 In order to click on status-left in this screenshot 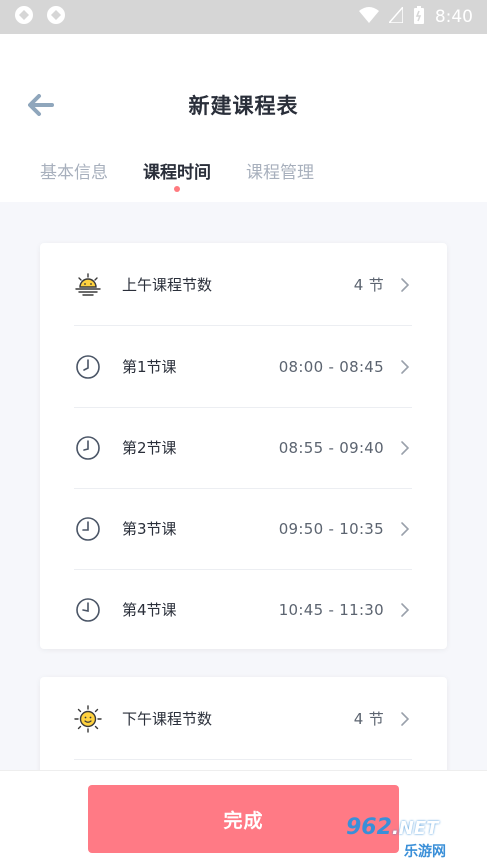, I will do `click(40, 17)`.